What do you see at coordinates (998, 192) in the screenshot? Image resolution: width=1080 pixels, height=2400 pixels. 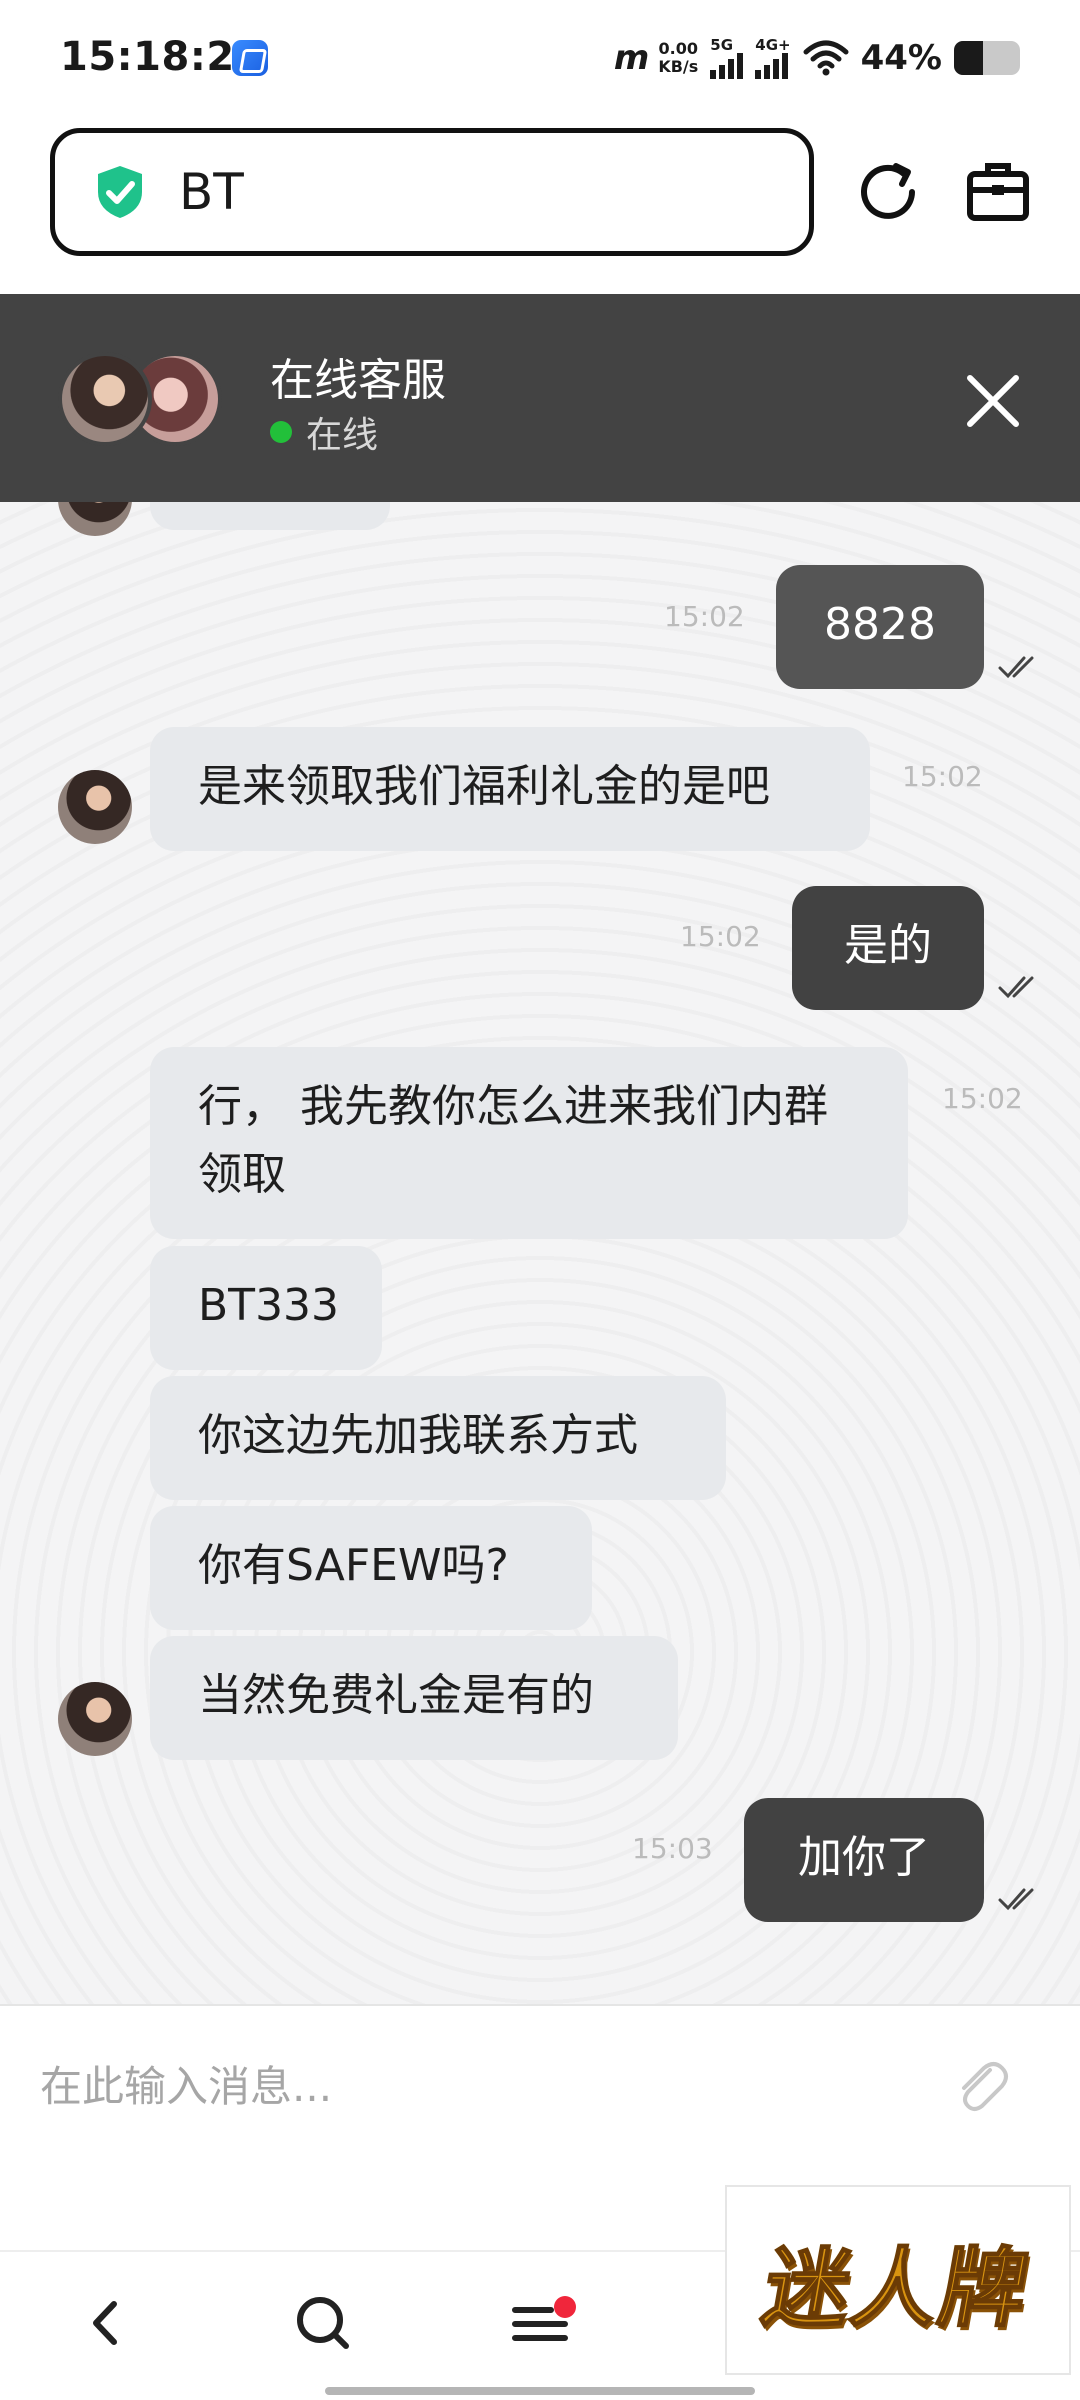 I see `briefcase-icon` at bounding box center [998, 192].